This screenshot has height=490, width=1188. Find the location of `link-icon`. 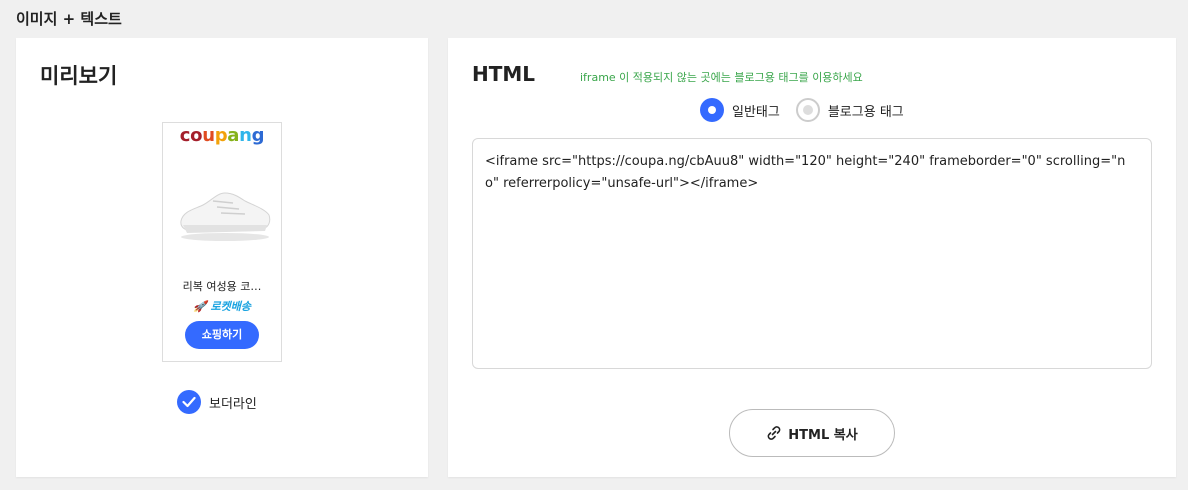

link-icon is located at coordinates (774, 433).